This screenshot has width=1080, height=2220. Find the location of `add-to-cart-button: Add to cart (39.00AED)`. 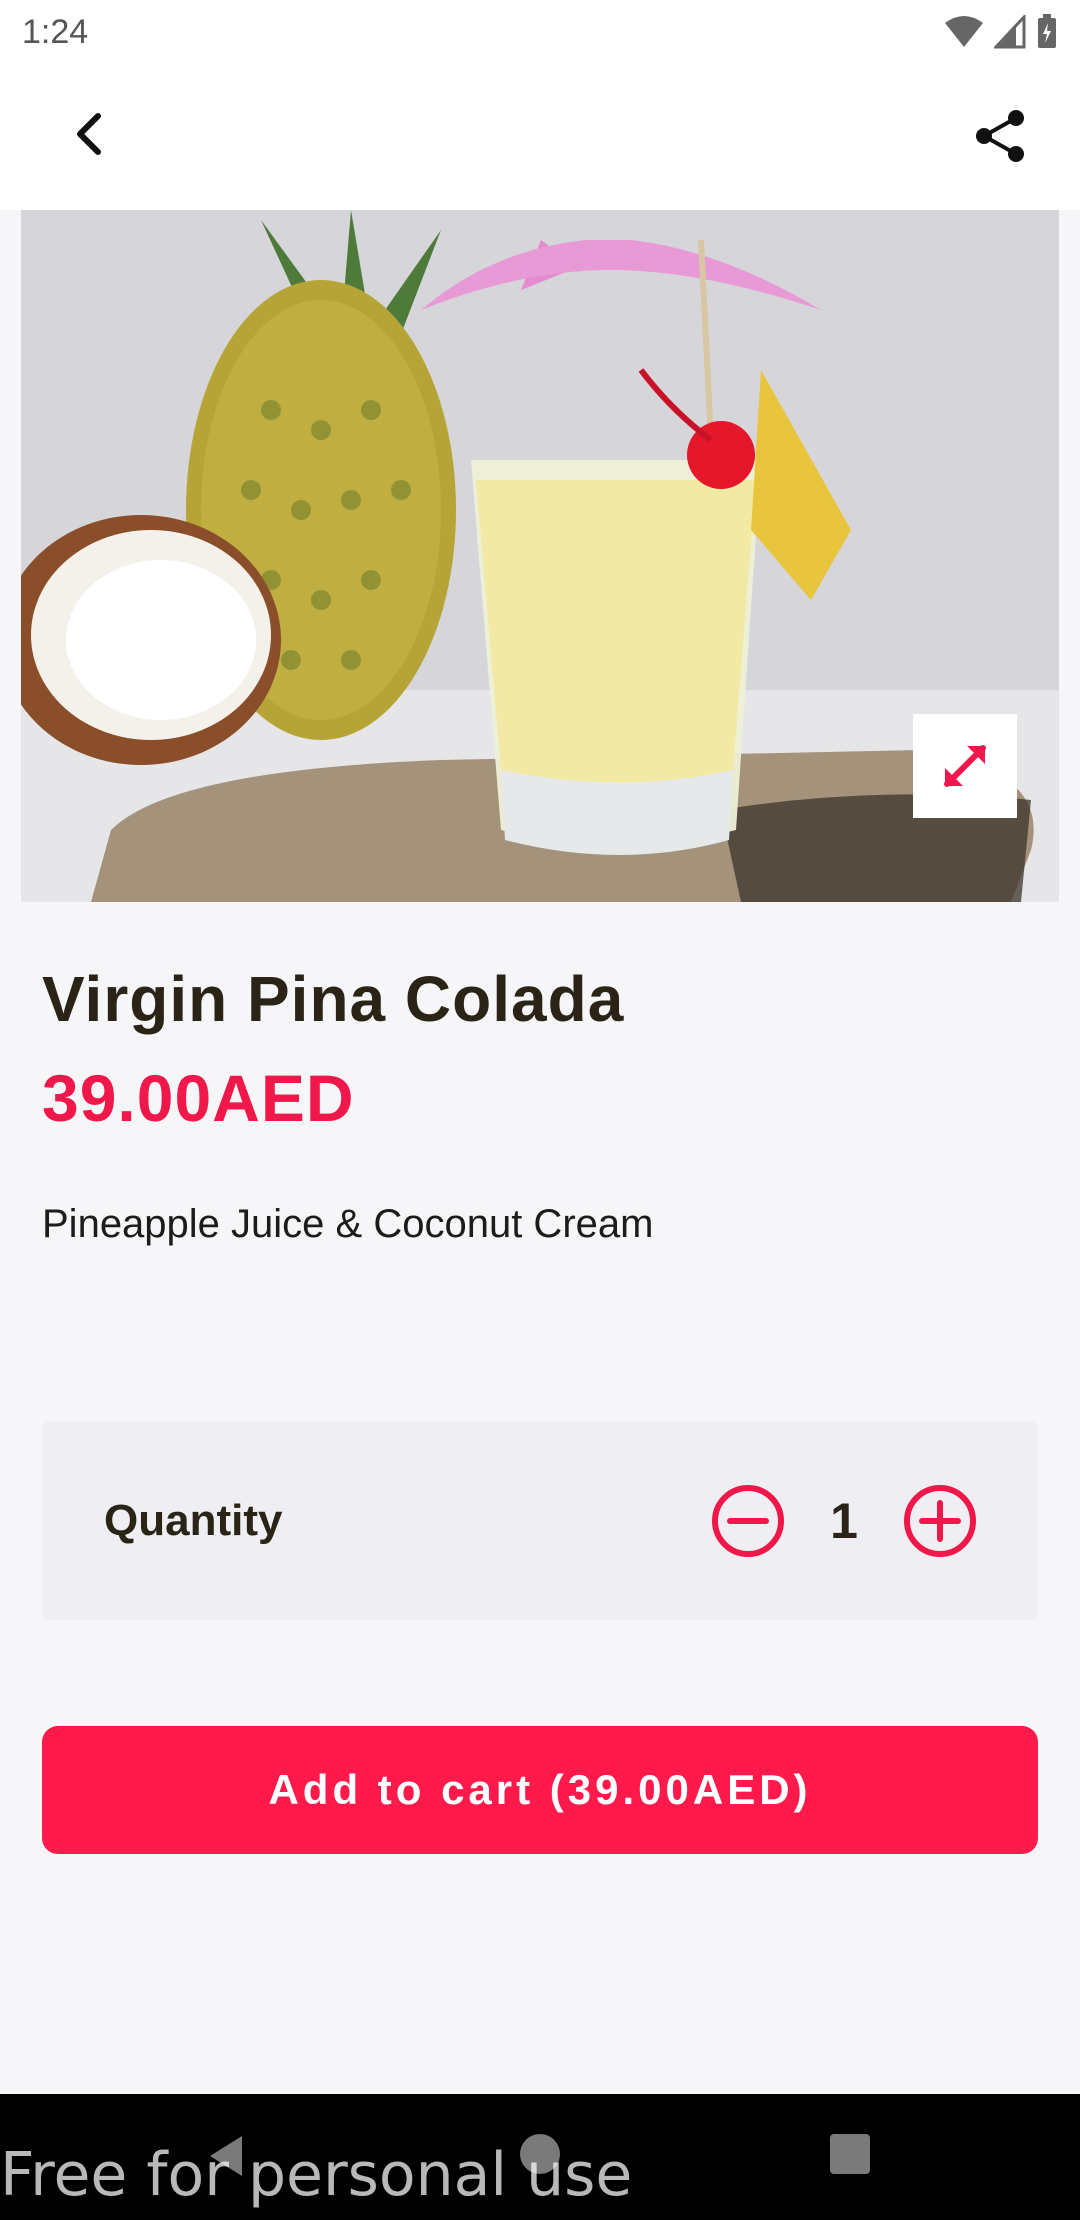

add-to-cart-button: Add to cart (39.00AED) is located at coordinates (540, 1790).